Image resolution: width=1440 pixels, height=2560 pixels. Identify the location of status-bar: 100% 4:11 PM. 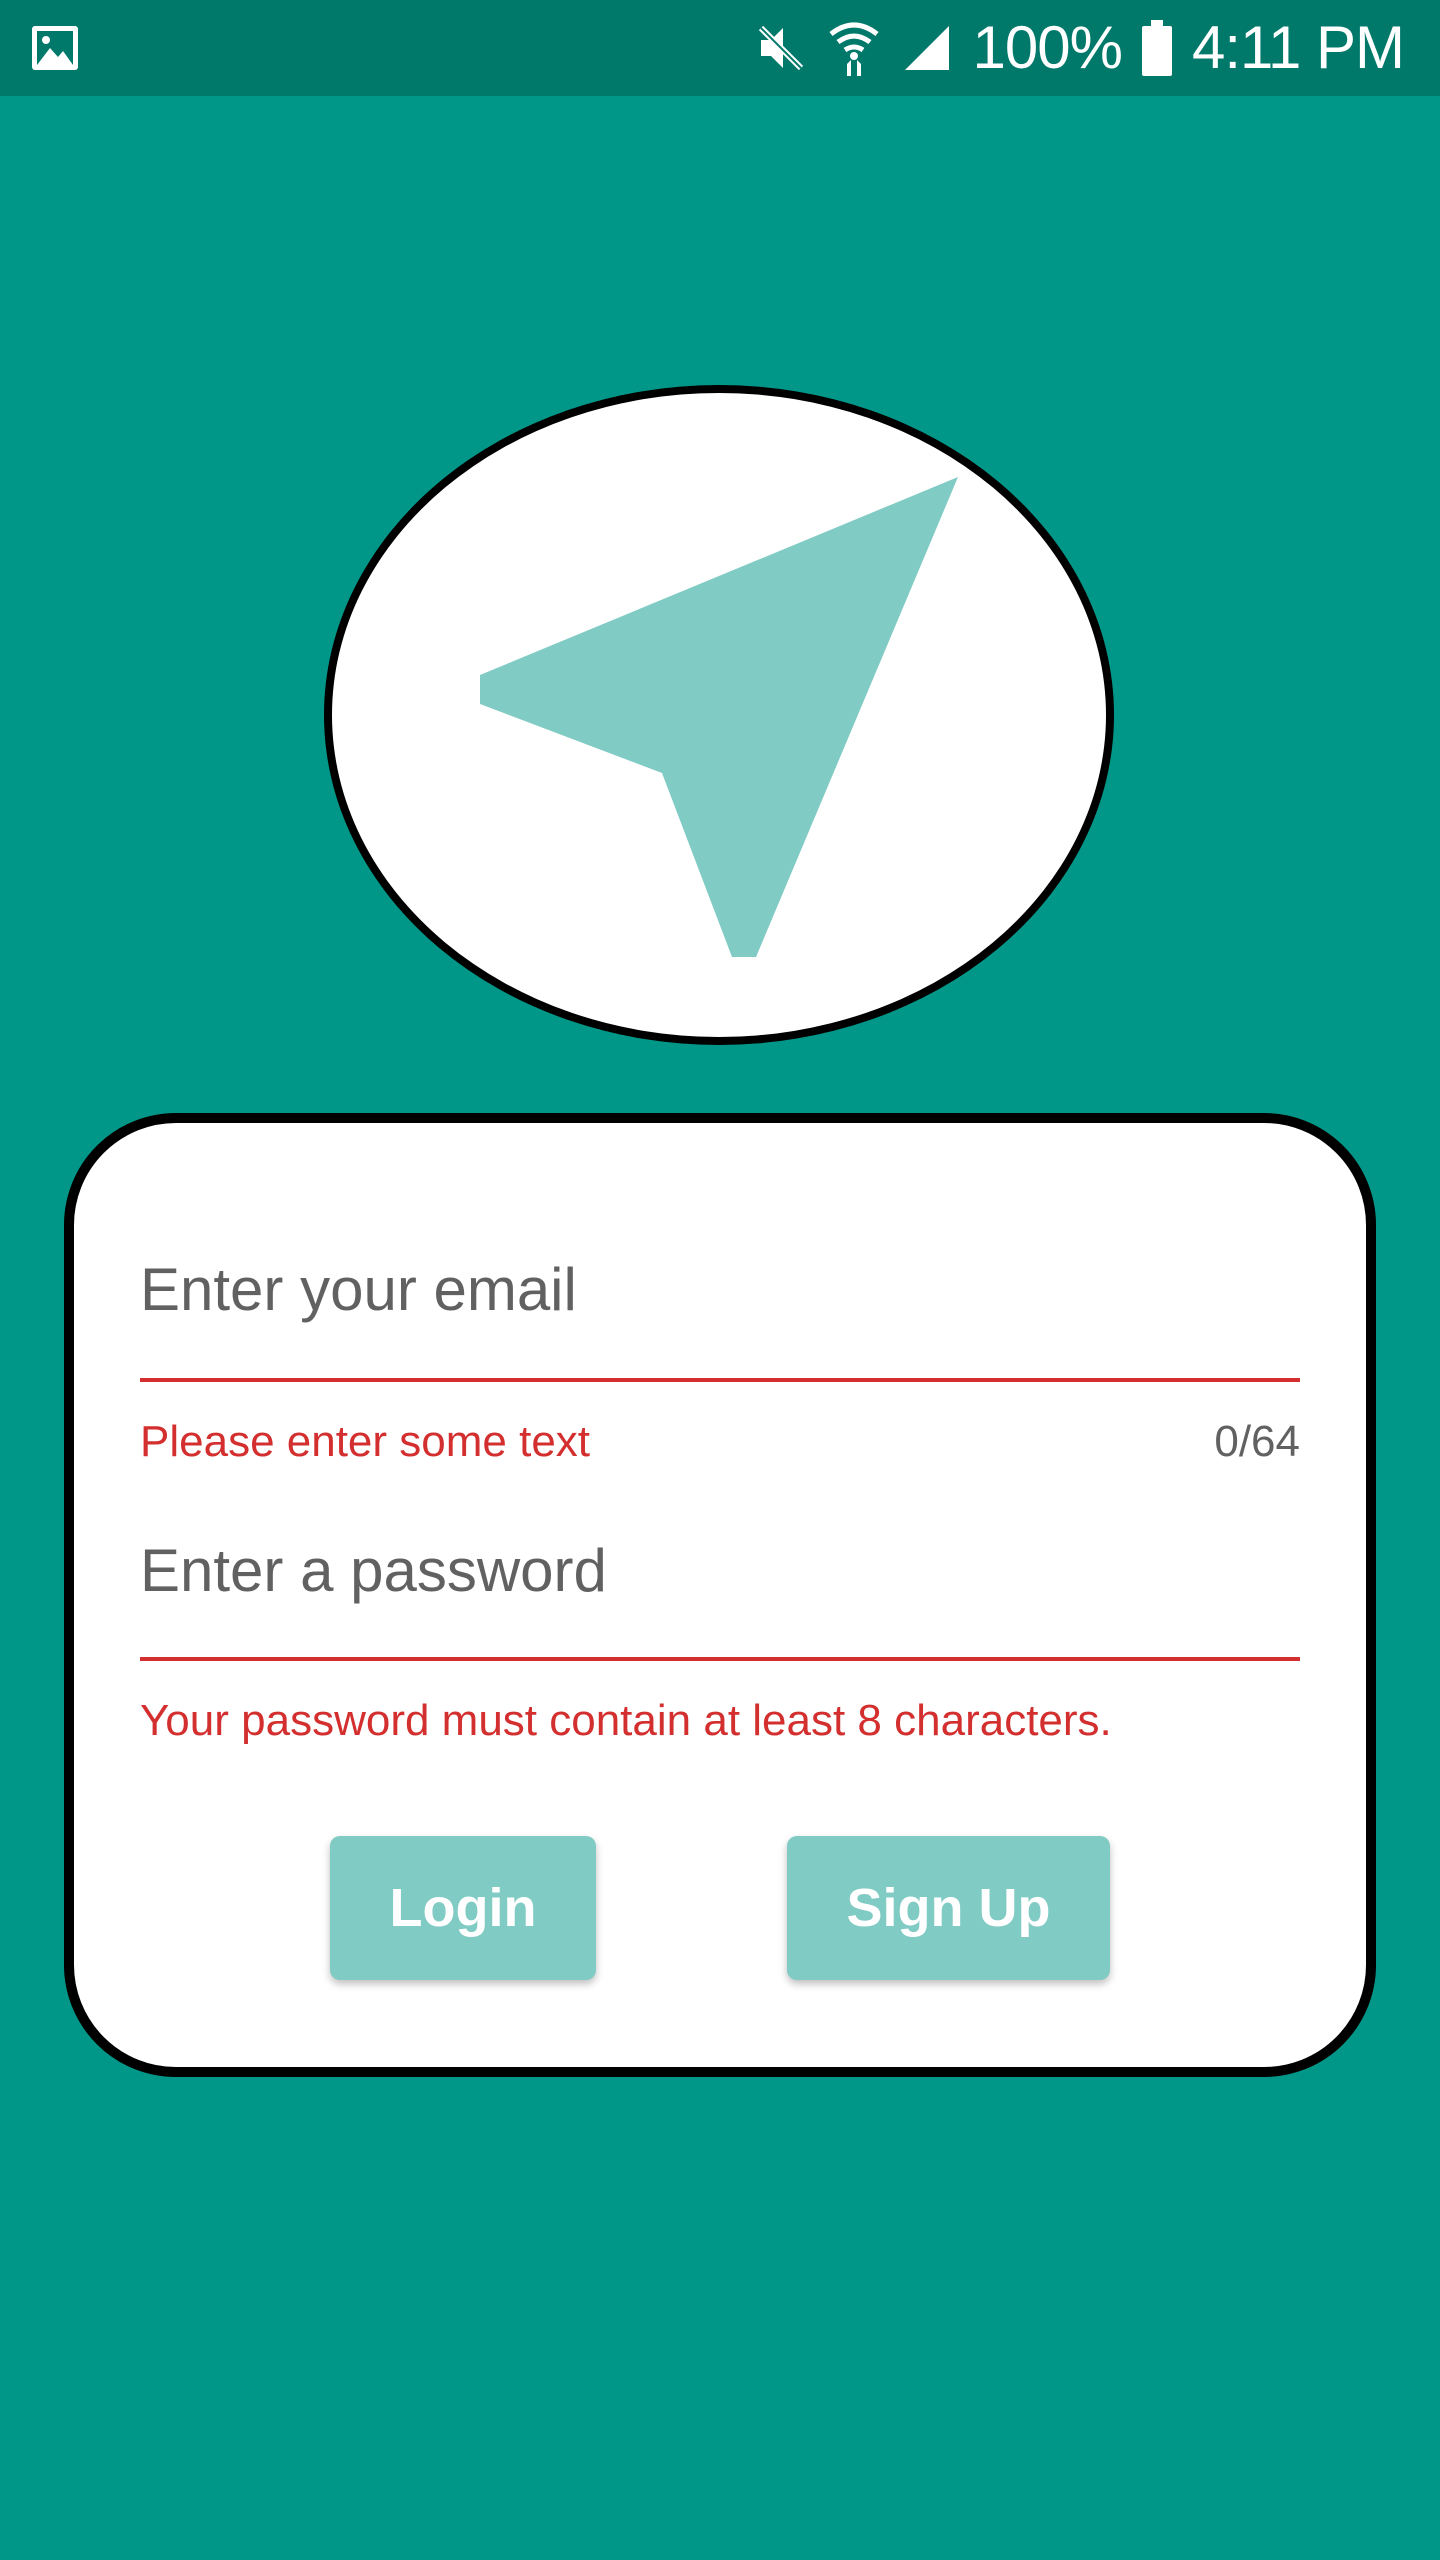
(720, 48).